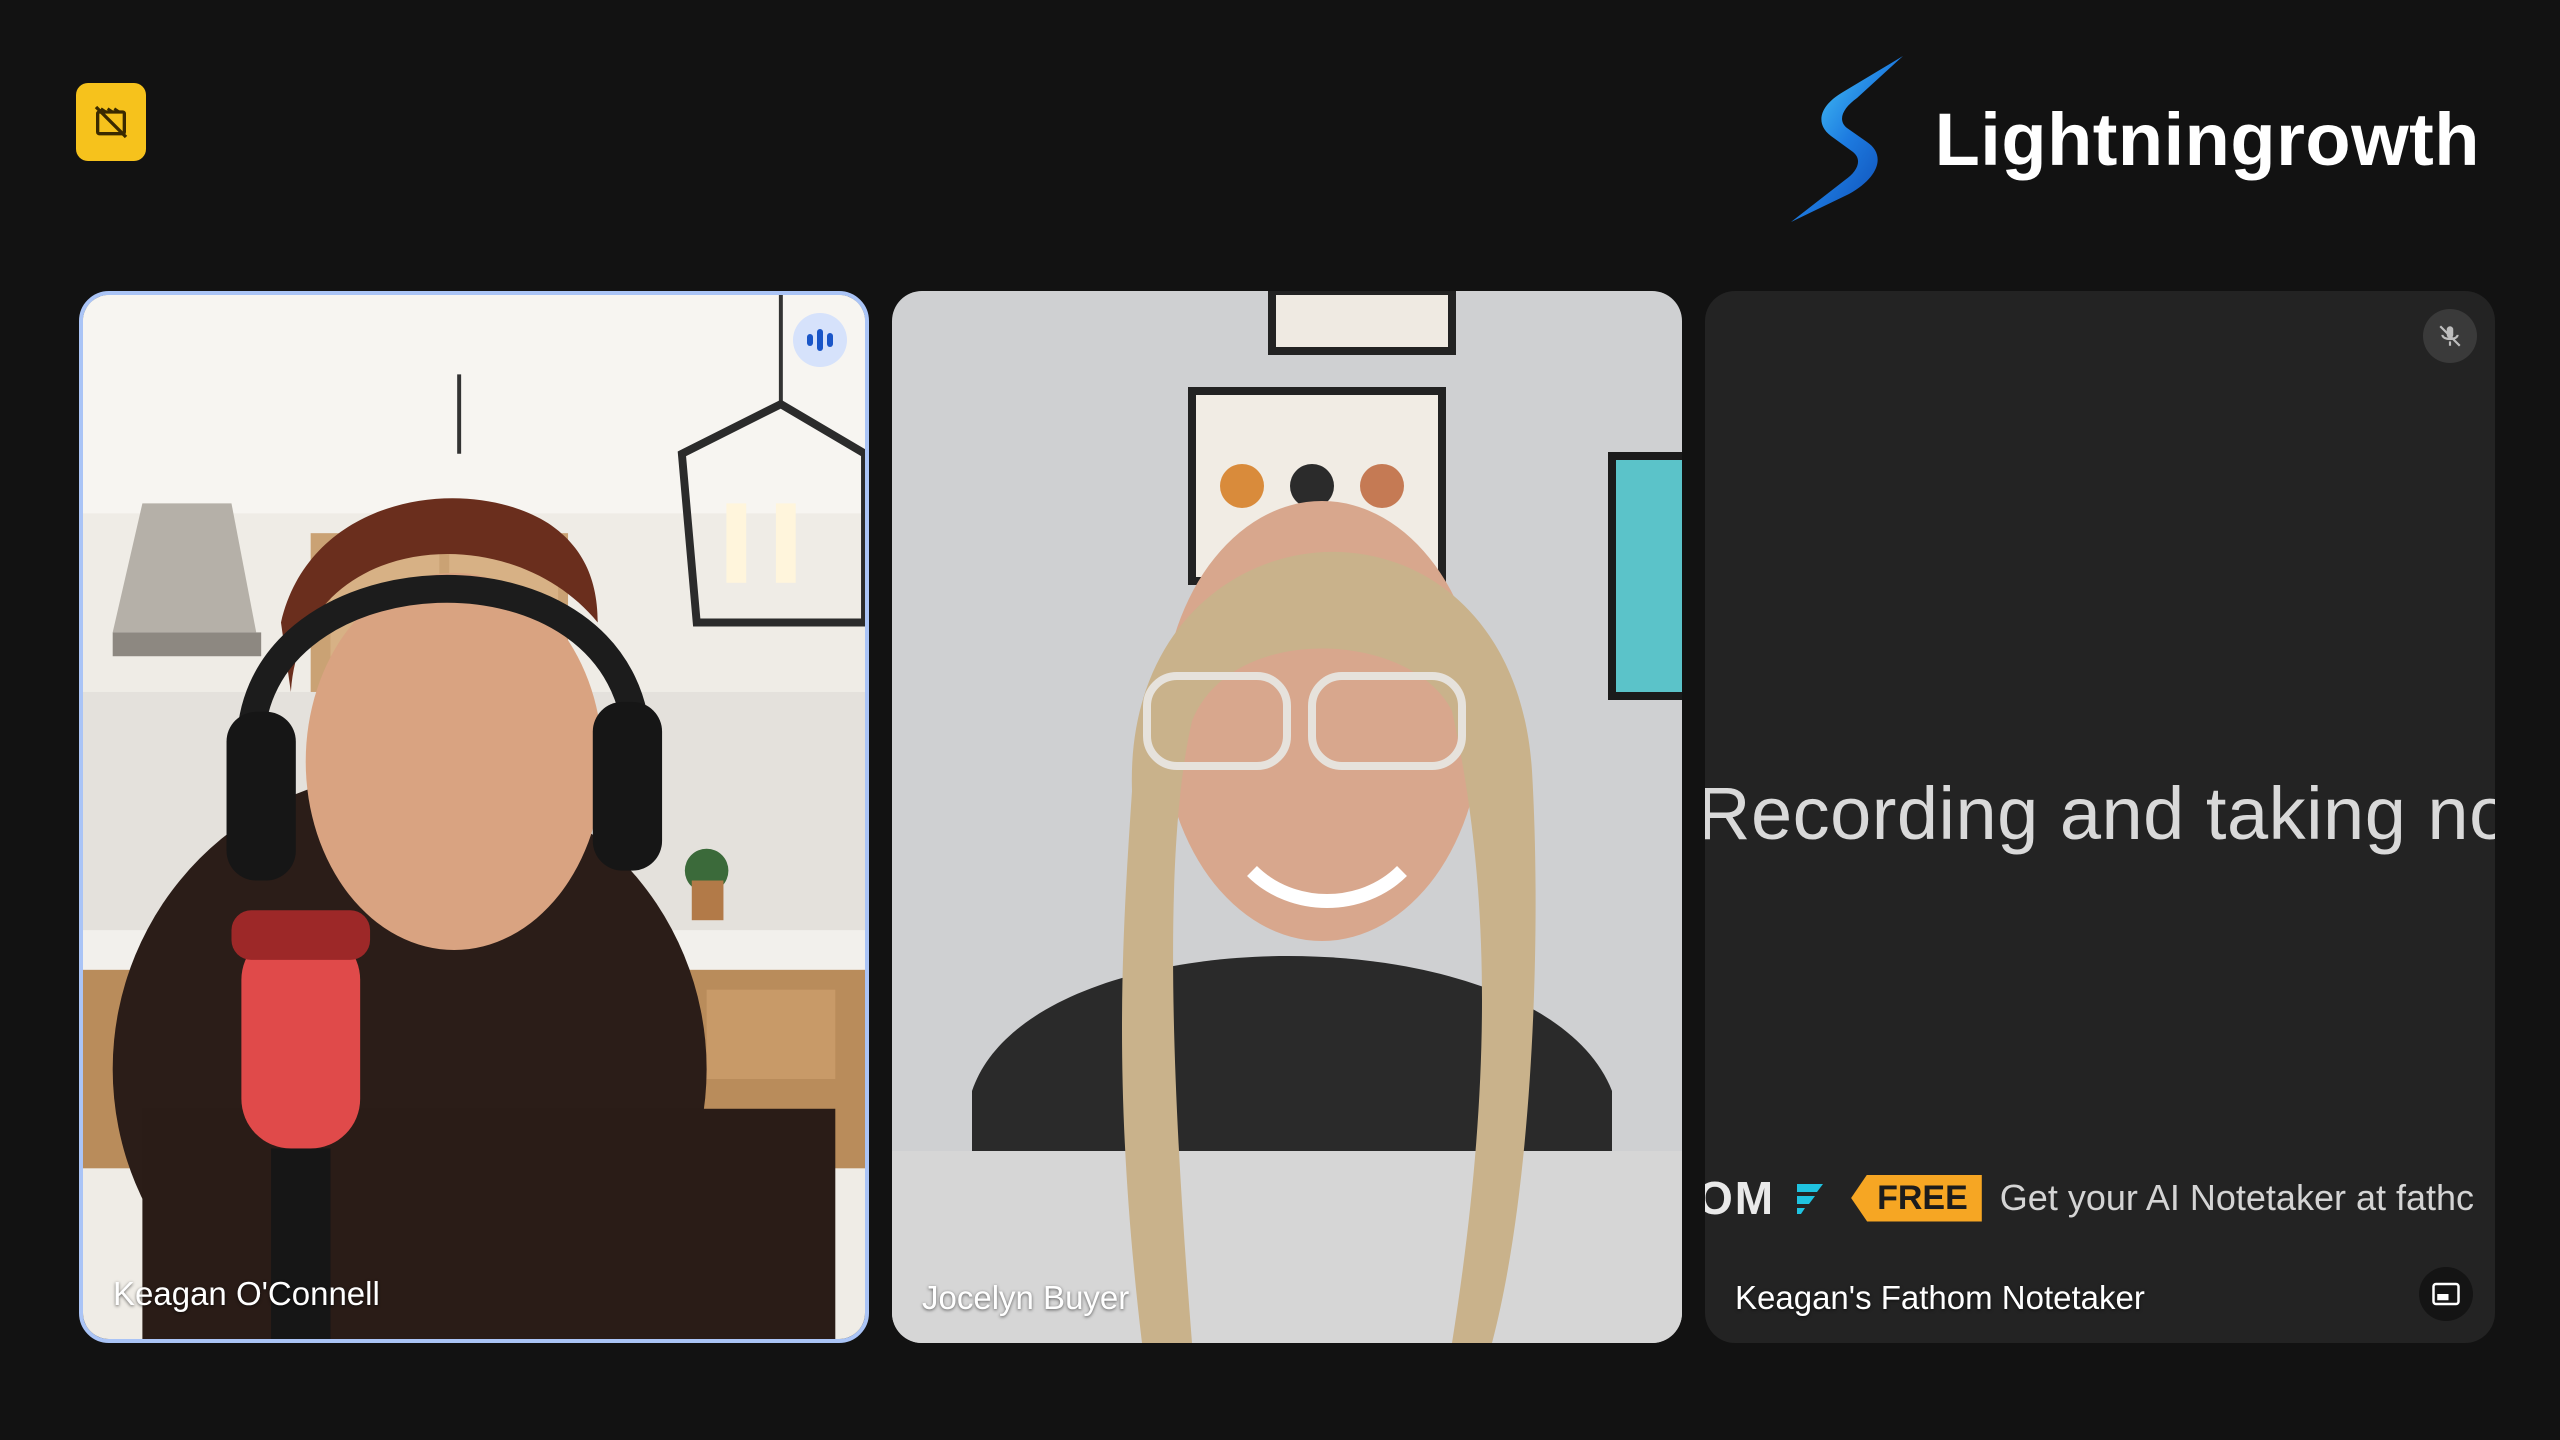  Describe the element at coordinates (1916, 1198) in the screenshot. I see `free-badge: FREE` at that location.